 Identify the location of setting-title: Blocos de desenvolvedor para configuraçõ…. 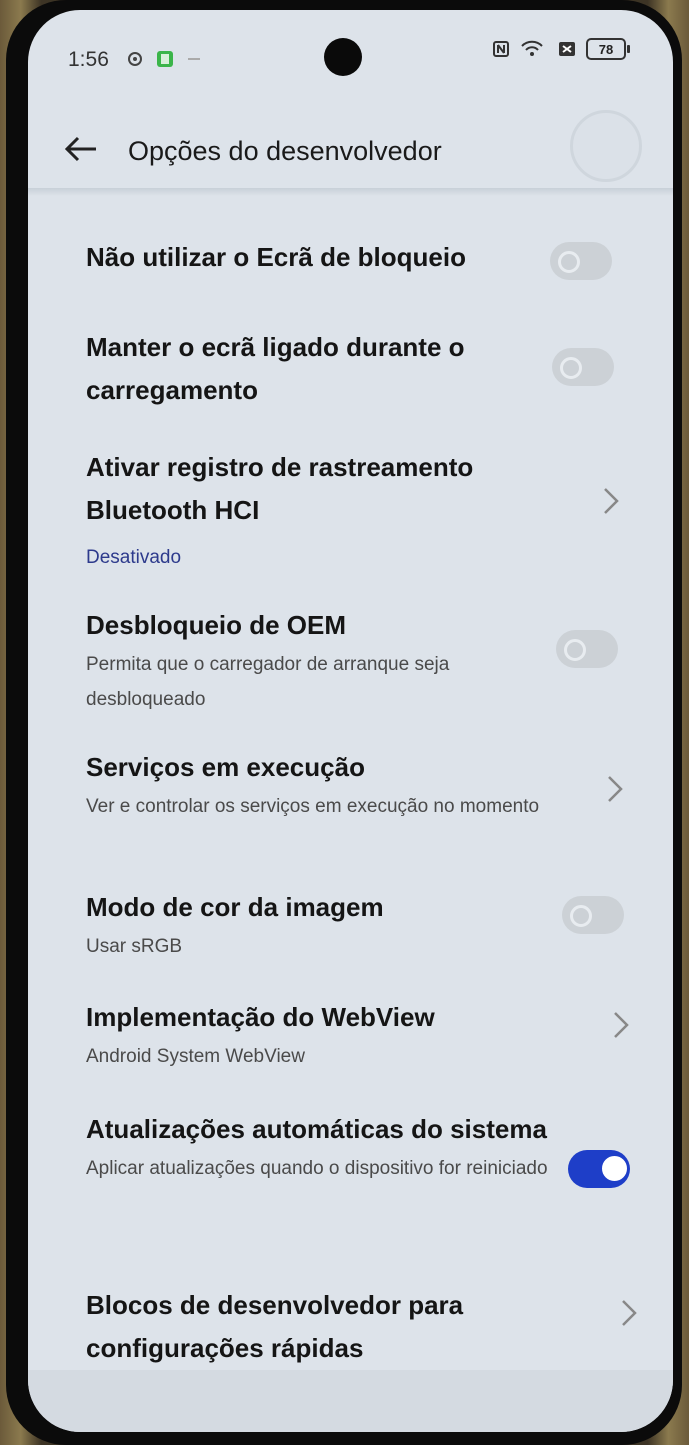
(275, 1326).